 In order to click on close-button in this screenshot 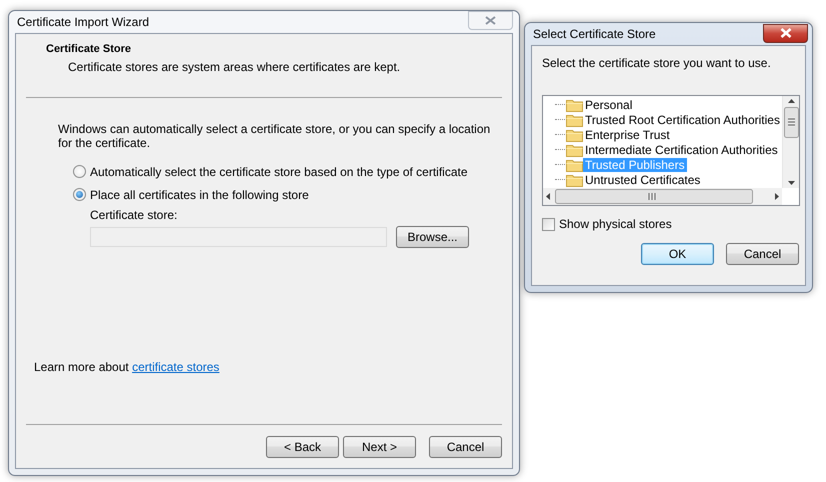, I will do `click(785, 33)`.